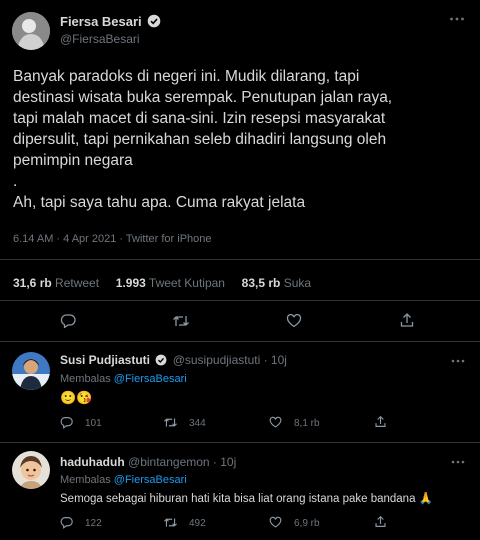  Describe the element at coordinates (186, 283) in the screenshot. I see `quotes-label: Tweet Kutipan` at that location.